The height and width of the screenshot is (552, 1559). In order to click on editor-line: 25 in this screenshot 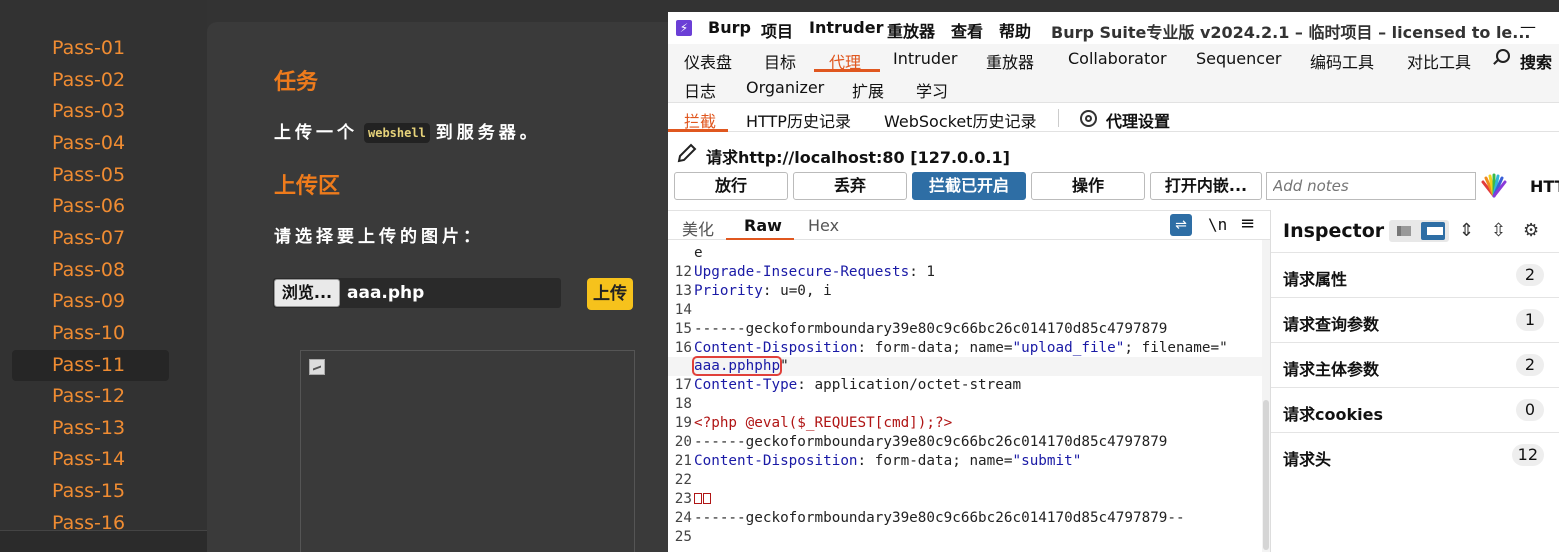, I will do `click(965, 537)`.